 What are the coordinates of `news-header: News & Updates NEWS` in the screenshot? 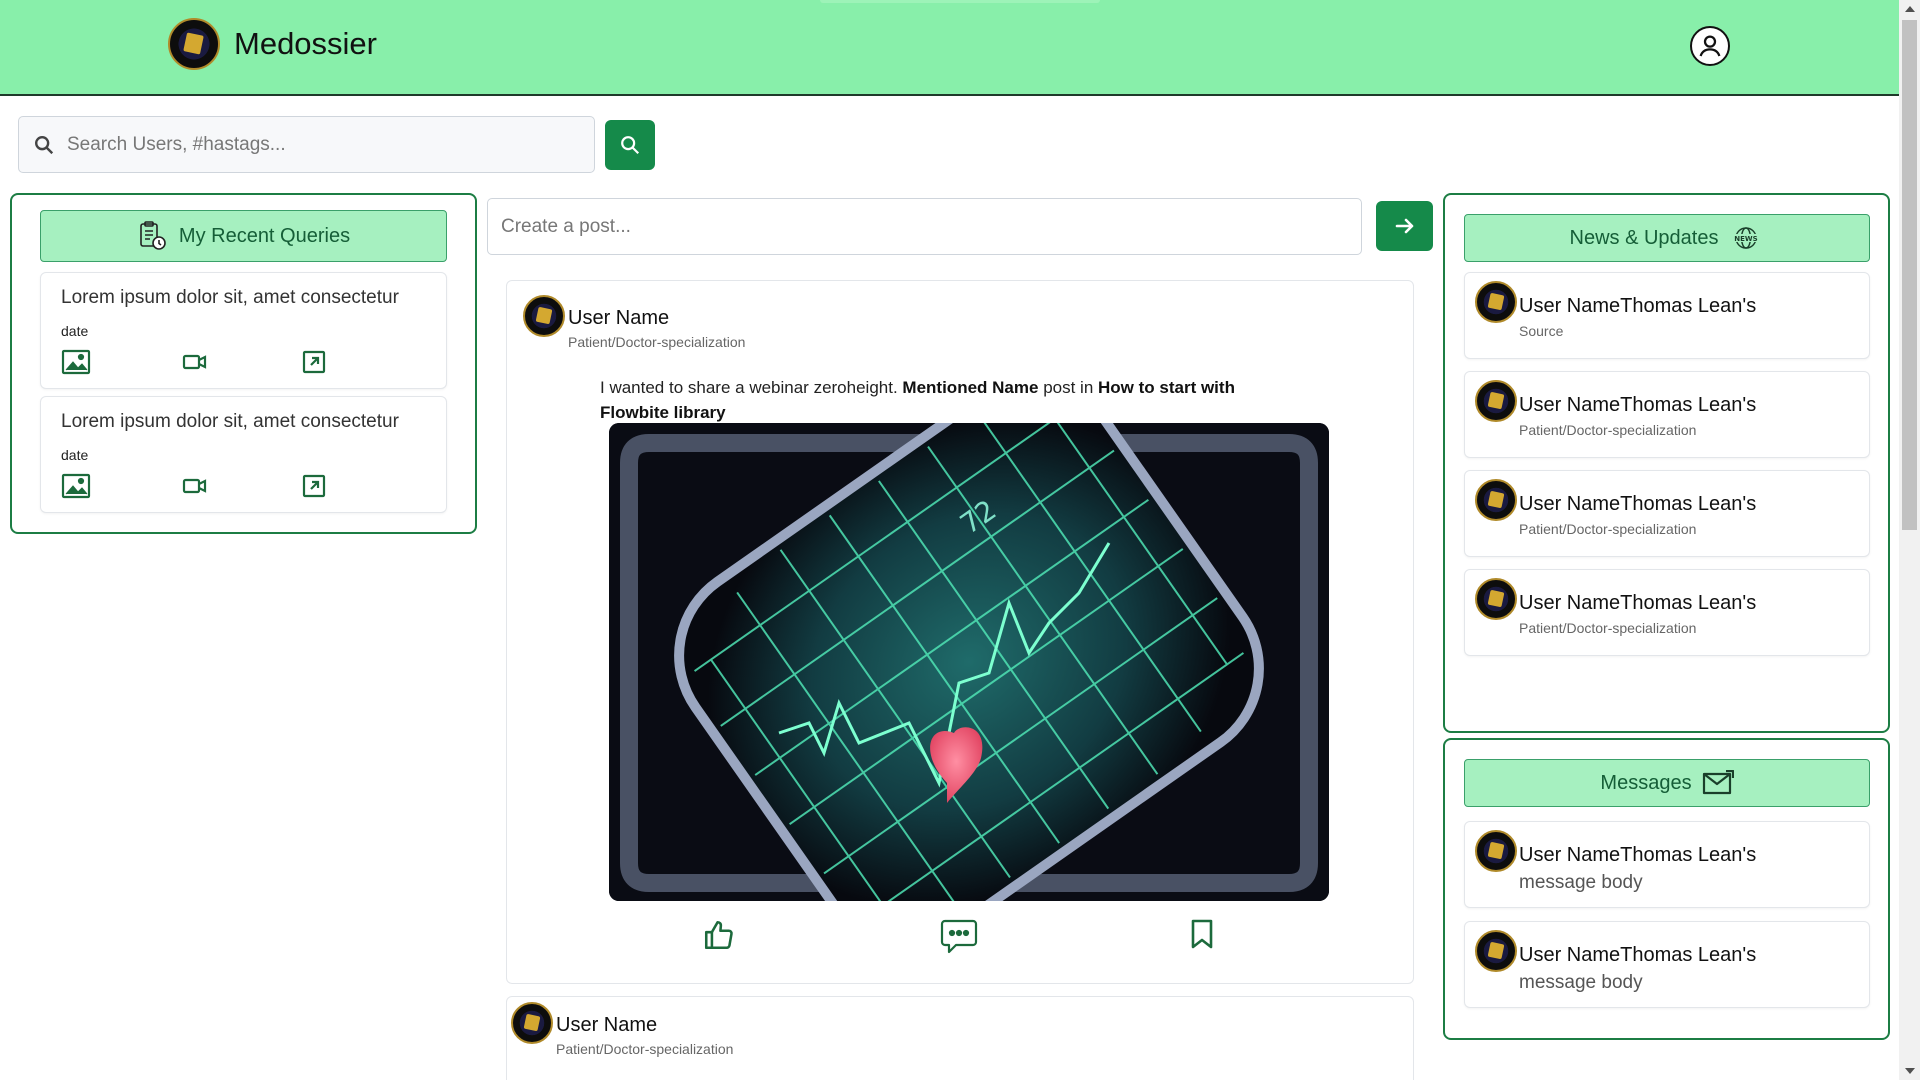 It's located at (1667, 238).